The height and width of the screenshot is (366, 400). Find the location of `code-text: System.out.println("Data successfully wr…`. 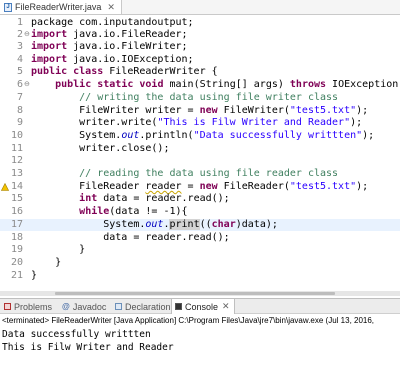

code-text: System.out.println("Data successfully wr… is located at coordinates (203, 135).